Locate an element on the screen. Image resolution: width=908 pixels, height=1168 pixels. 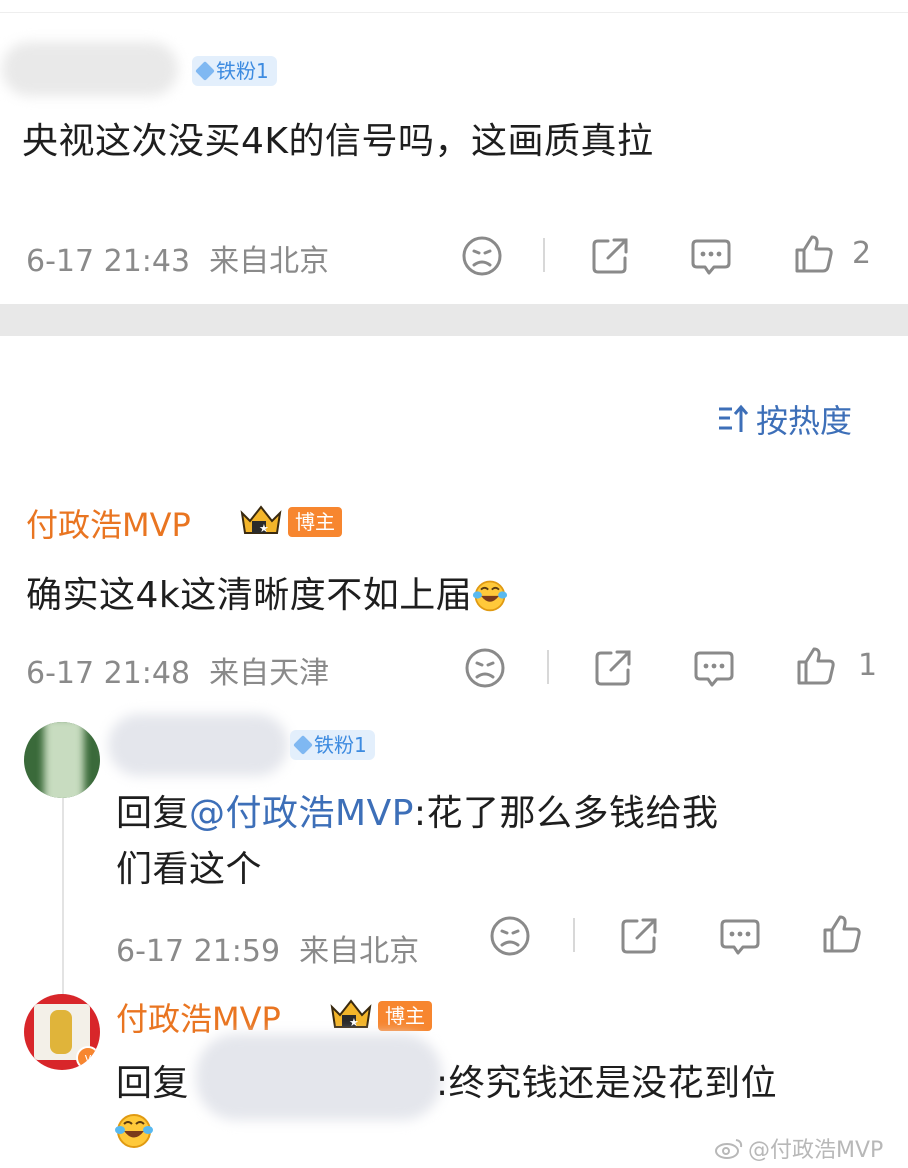
sort-icon is located at coordinates (734, 418).